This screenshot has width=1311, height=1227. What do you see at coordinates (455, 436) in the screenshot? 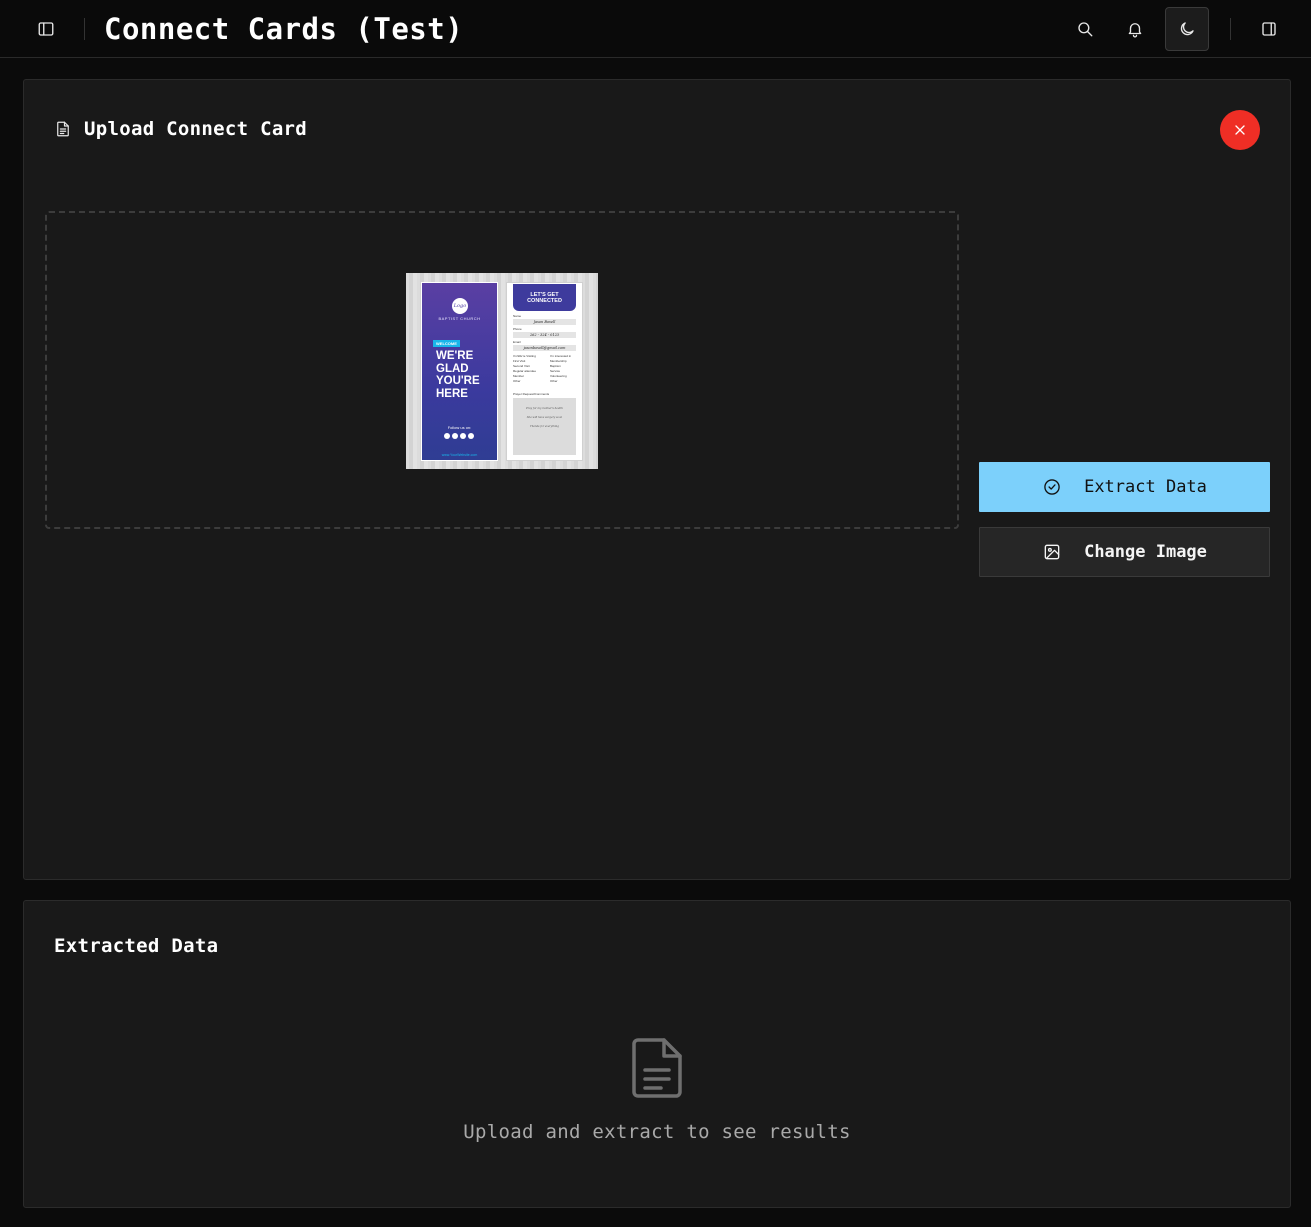
I see `facebook-icon` at bounding box center [455, 436].